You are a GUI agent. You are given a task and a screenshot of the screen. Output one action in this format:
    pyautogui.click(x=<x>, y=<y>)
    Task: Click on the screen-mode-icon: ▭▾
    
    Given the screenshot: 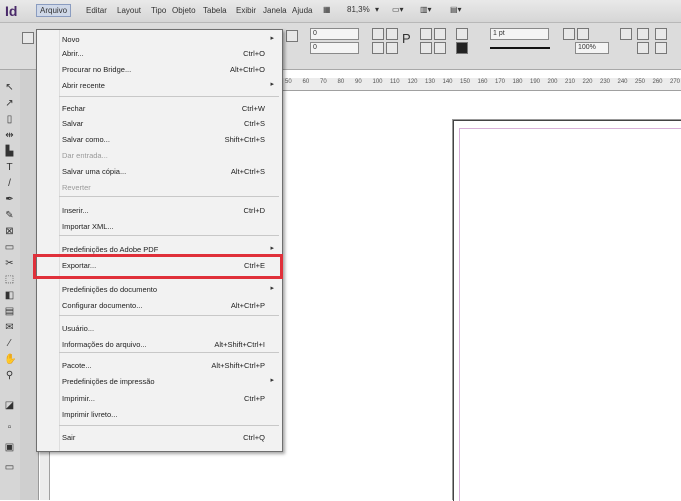 What is the action you would take?
    pyautogui.click(x=398, y=10)
    